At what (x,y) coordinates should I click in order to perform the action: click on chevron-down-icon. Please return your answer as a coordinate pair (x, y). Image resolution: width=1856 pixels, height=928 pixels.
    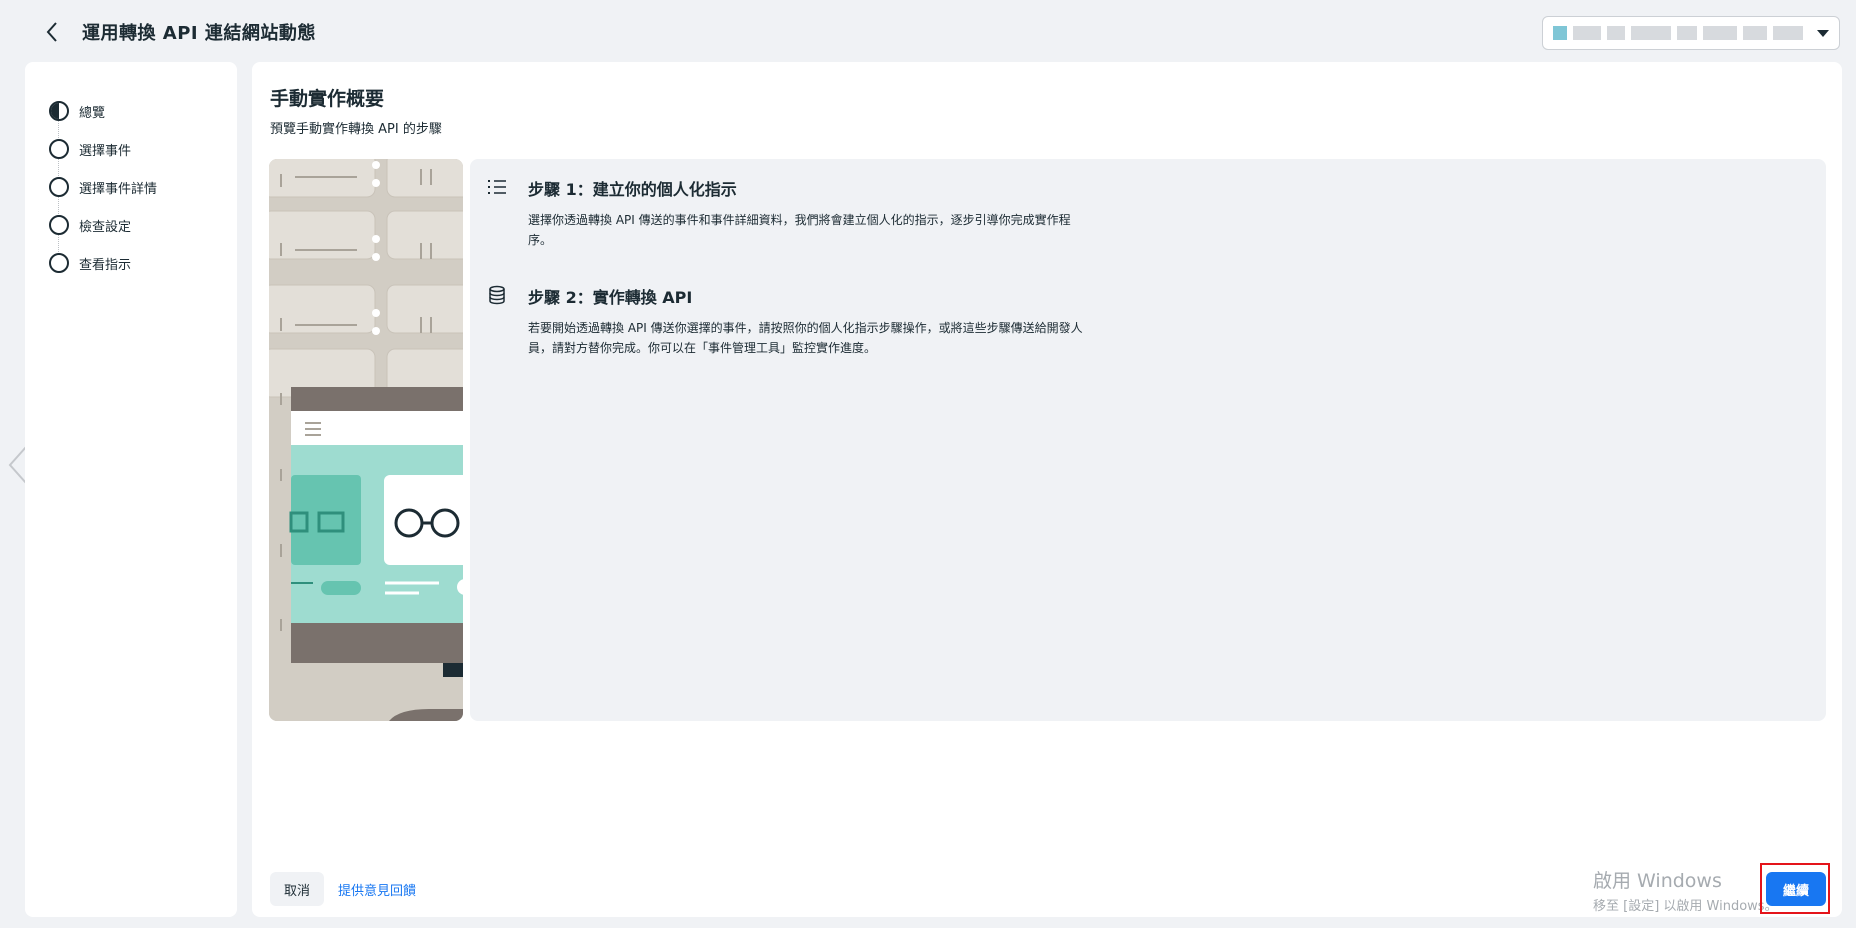
    Looking at the image, I should click on (1823, 33).